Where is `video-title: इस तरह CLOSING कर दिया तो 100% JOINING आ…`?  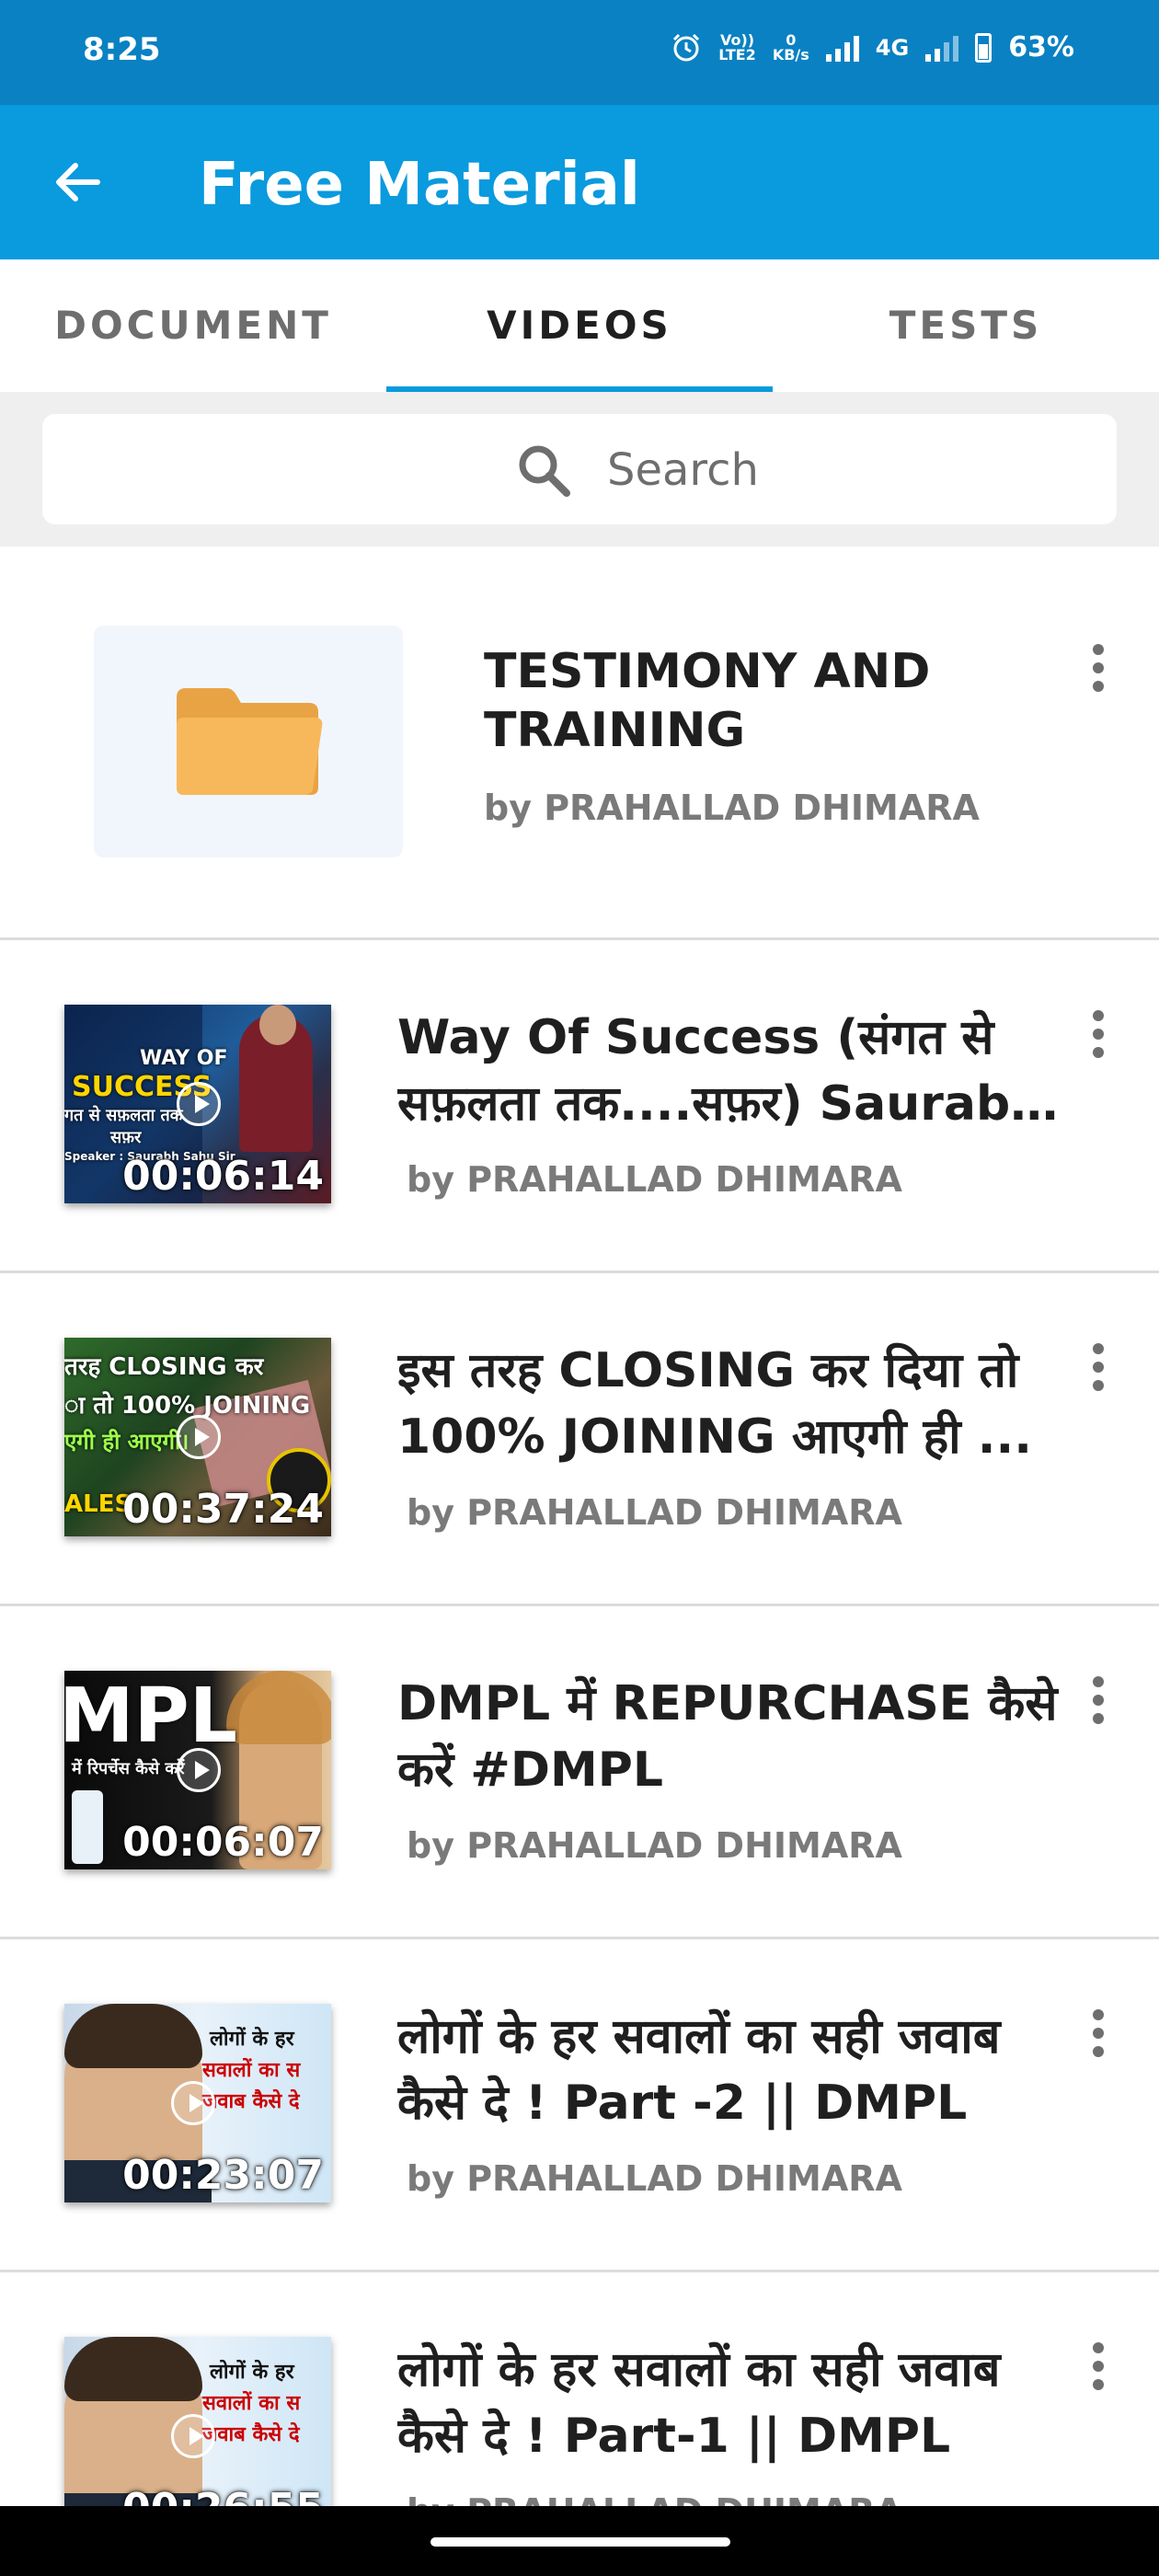 video-title: इस तरह CLOSING कर दिया तो 100% JOINING आ… is located at coordinates (715, 1404).